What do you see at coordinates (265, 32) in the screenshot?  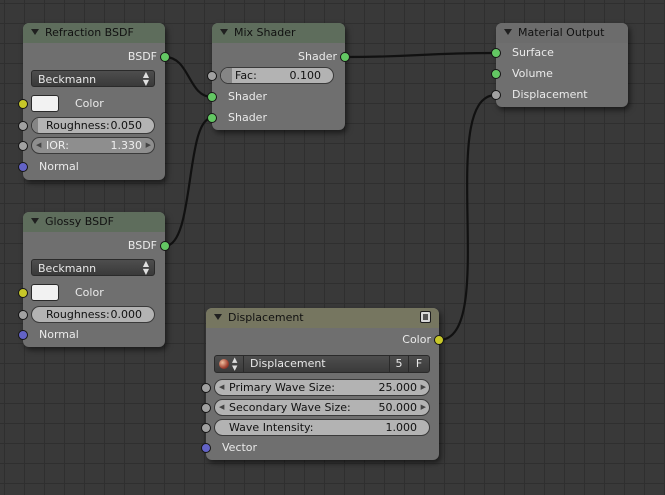 I see `node-title: Mix Shader` at bounding box center [265, 32].